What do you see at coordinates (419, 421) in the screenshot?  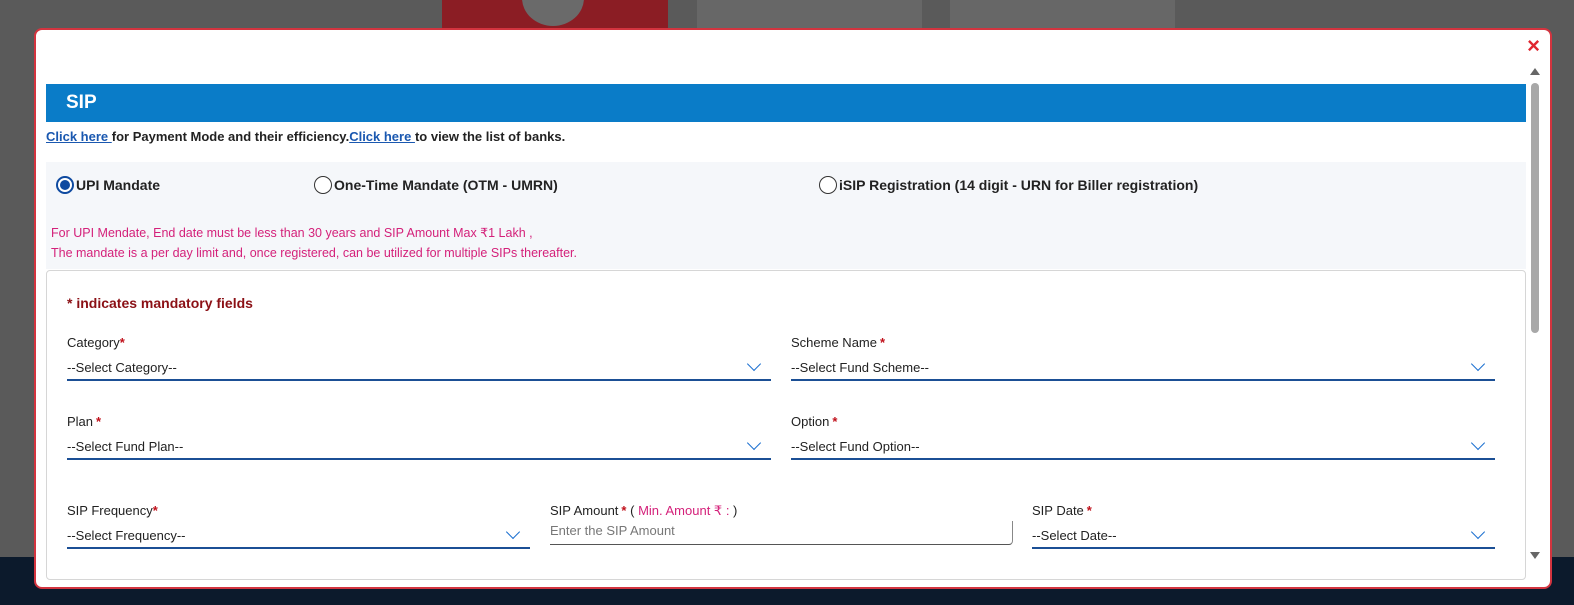 I see `plan-label: Plan *` at bounding box center [419, 421].